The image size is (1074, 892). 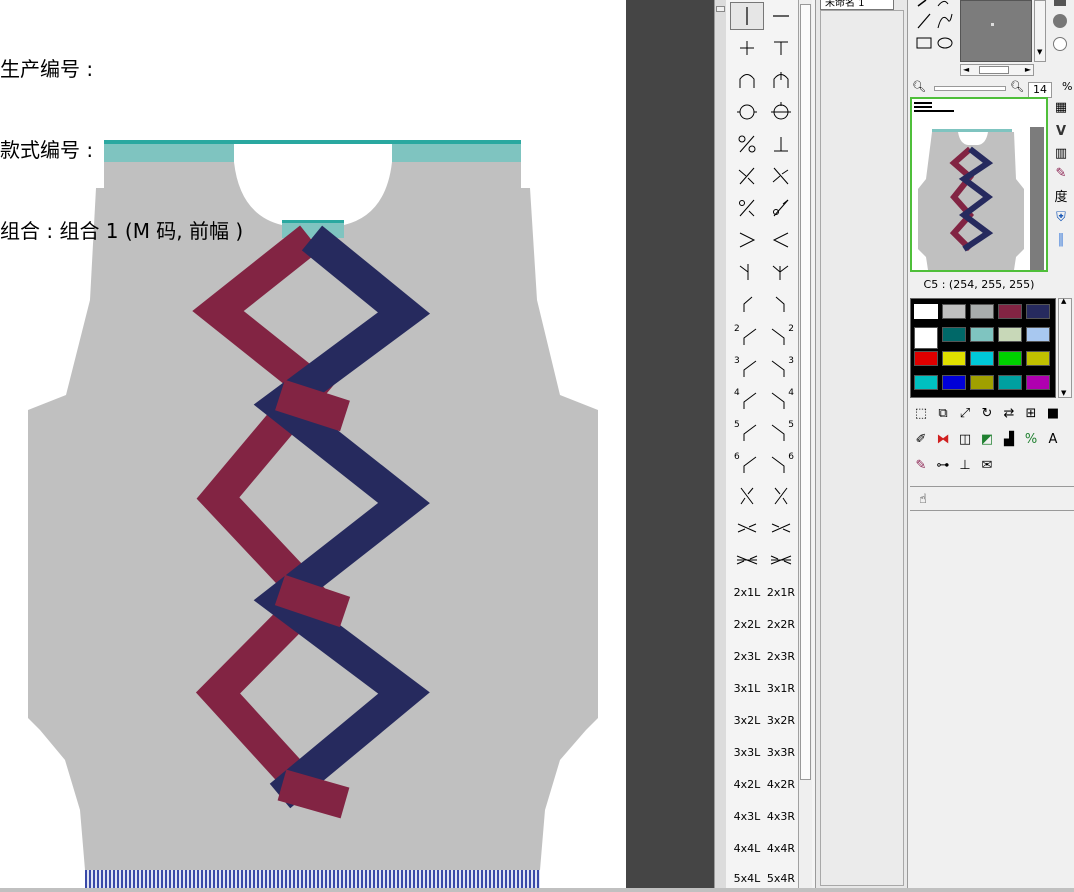 I want to click on copy-rect-icon: ⧉, so click(x=943, y=413).